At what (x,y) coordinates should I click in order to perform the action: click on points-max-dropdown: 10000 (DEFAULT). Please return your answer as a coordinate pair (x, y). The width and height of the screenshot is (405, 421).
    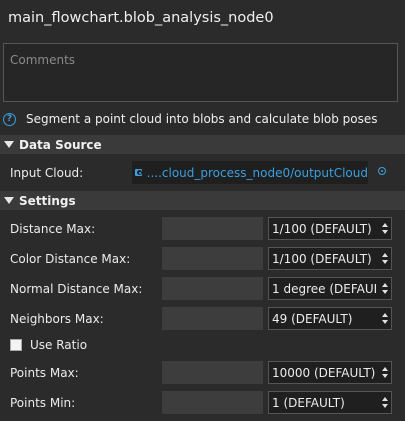
    Looking at the image, I should click on (330, 372).